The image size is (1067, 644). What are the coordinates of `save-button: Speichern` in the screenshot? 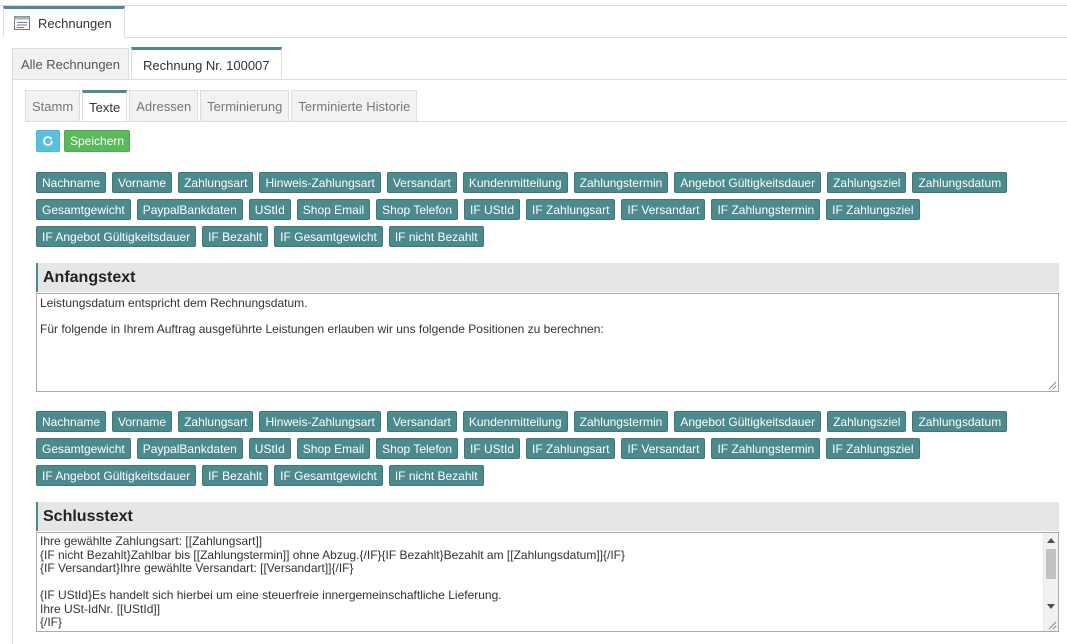 It's located at (97, 141).